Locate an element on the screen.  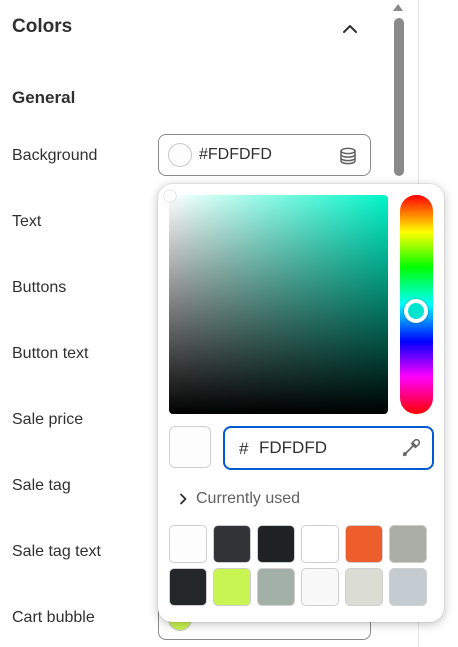
hue-slider-handle is located at coordinates (416, 311).